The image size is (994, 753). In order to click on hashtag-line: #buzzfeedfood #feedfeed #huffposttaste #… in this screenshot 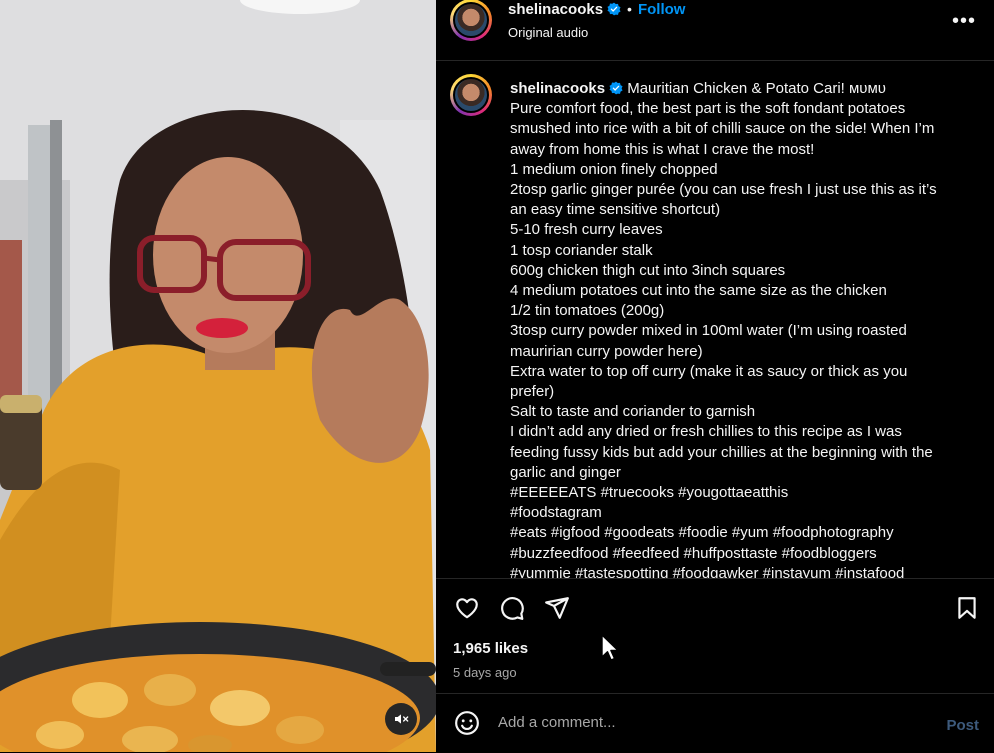, I will do `click(740, 554)`.